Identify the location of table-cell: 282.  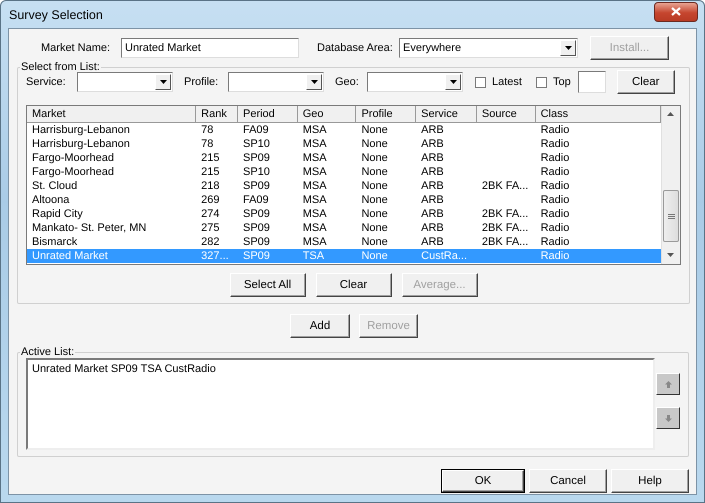
(210, 242).